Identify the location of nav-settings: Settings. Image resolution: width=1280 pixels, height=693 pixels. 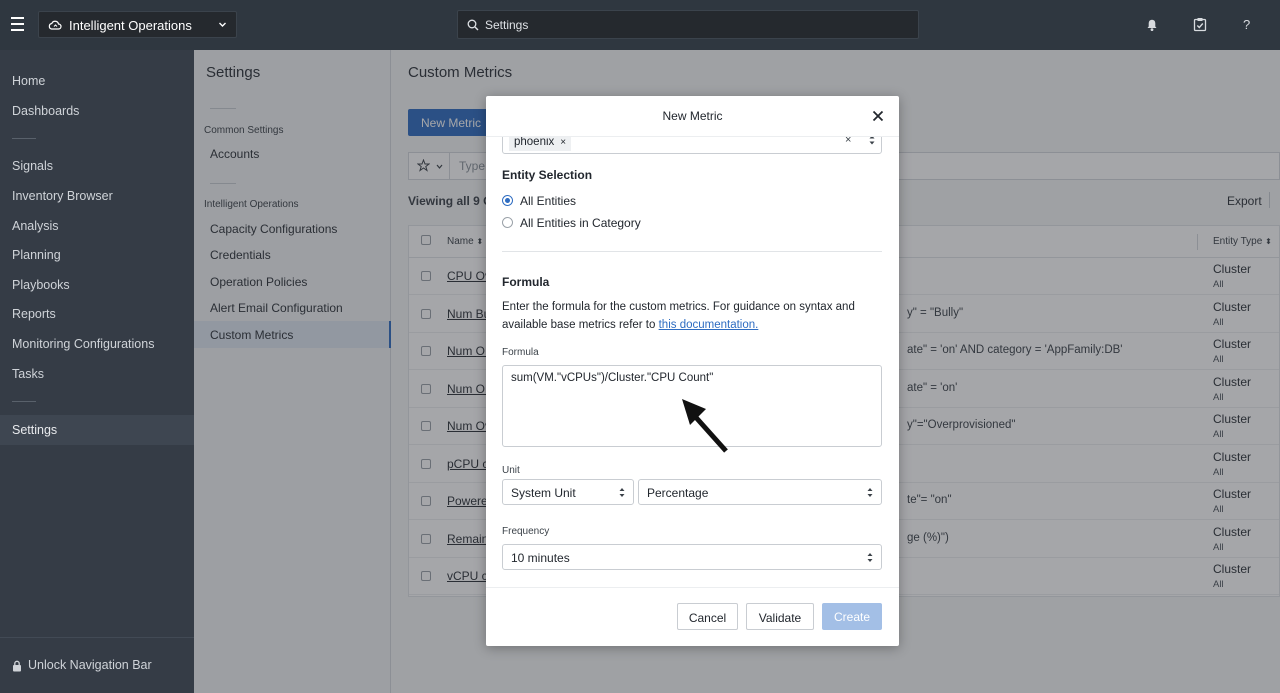
(34, 430).